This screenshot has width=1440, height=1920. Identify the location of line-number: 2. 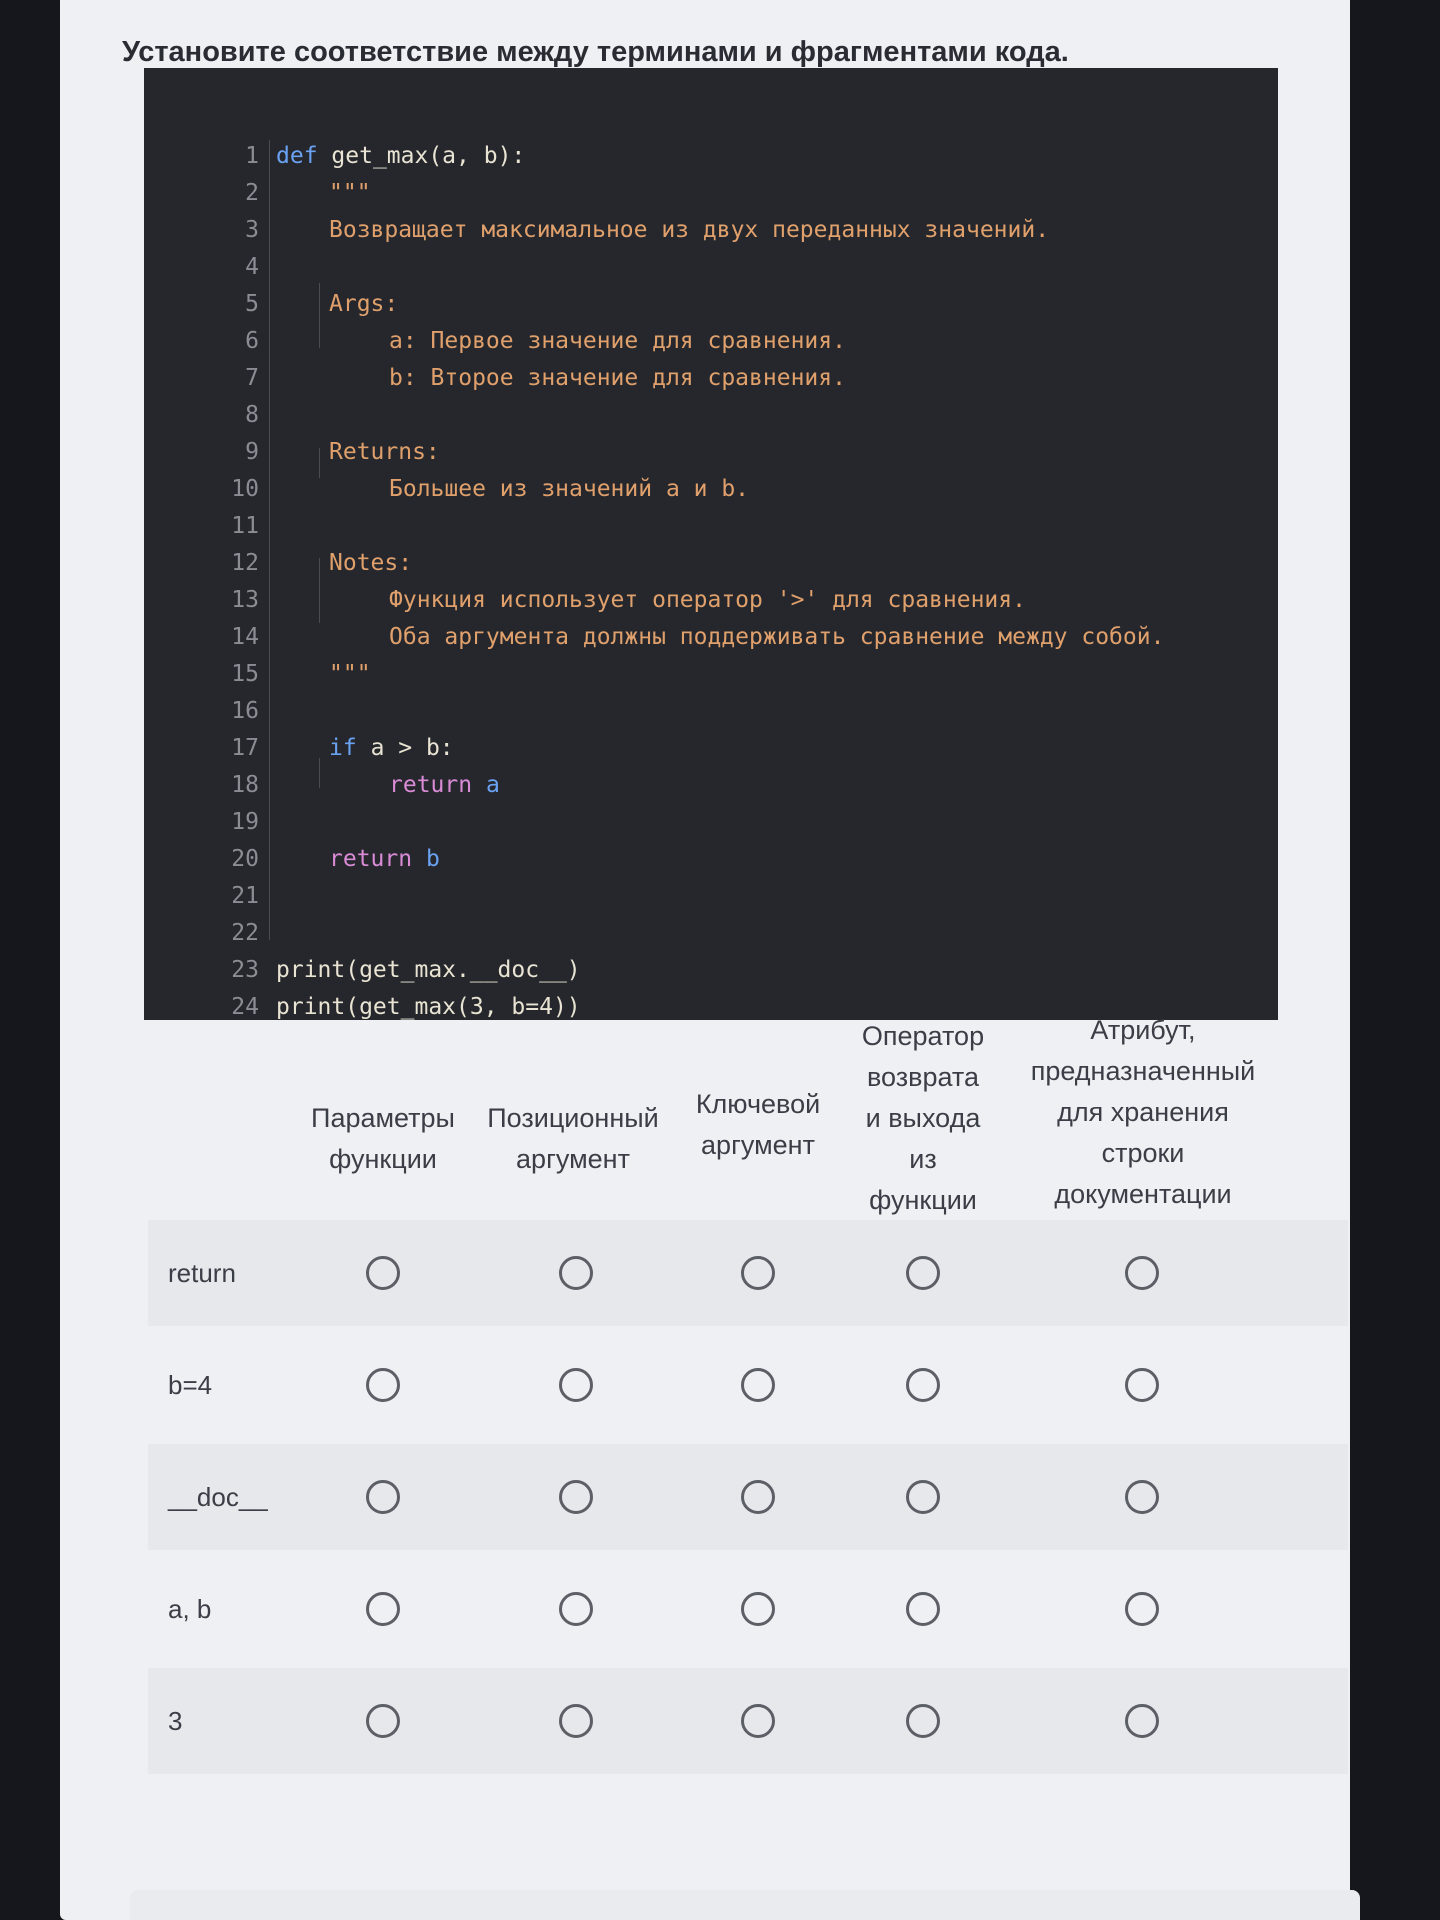
(252, 193).